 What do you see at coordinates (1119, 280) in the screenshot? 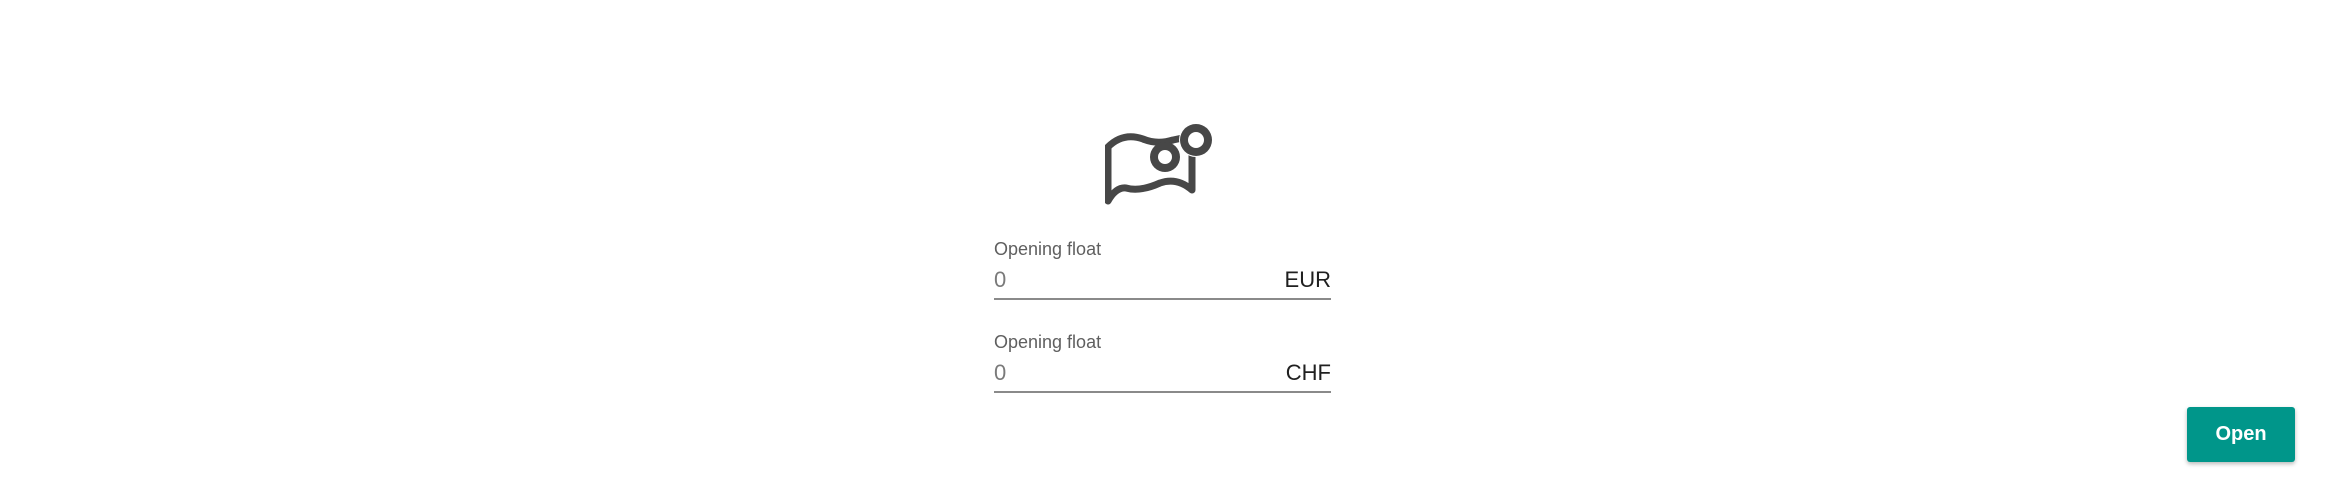
I see `opening-float-eur-input` at bounding box center [1119, 280].